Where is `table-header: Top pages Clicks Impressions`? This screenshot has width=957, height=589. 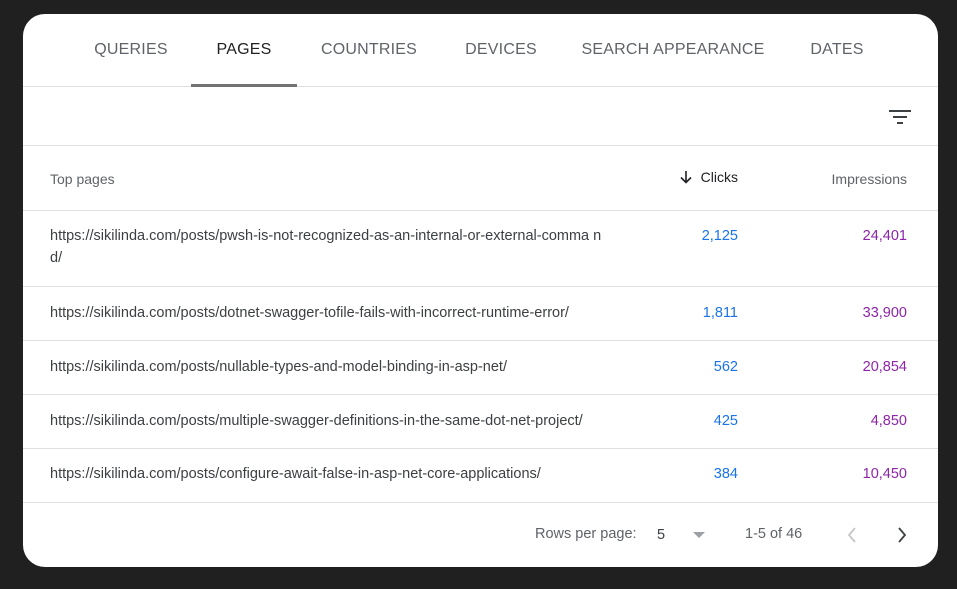
table-header: Top pages Clicks Impressions is located at coordinates (480, 178).